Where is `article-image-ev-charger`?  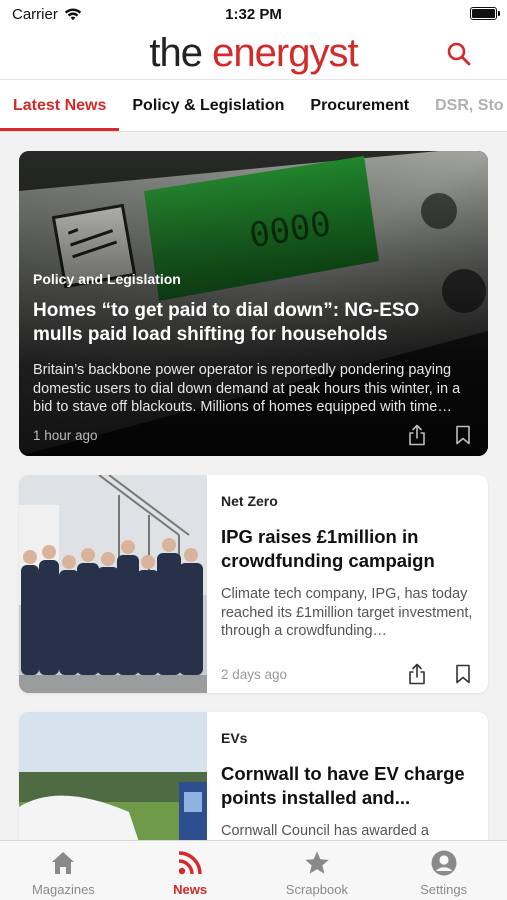
article-image-ev-charger is located at coordinates (113, 776).